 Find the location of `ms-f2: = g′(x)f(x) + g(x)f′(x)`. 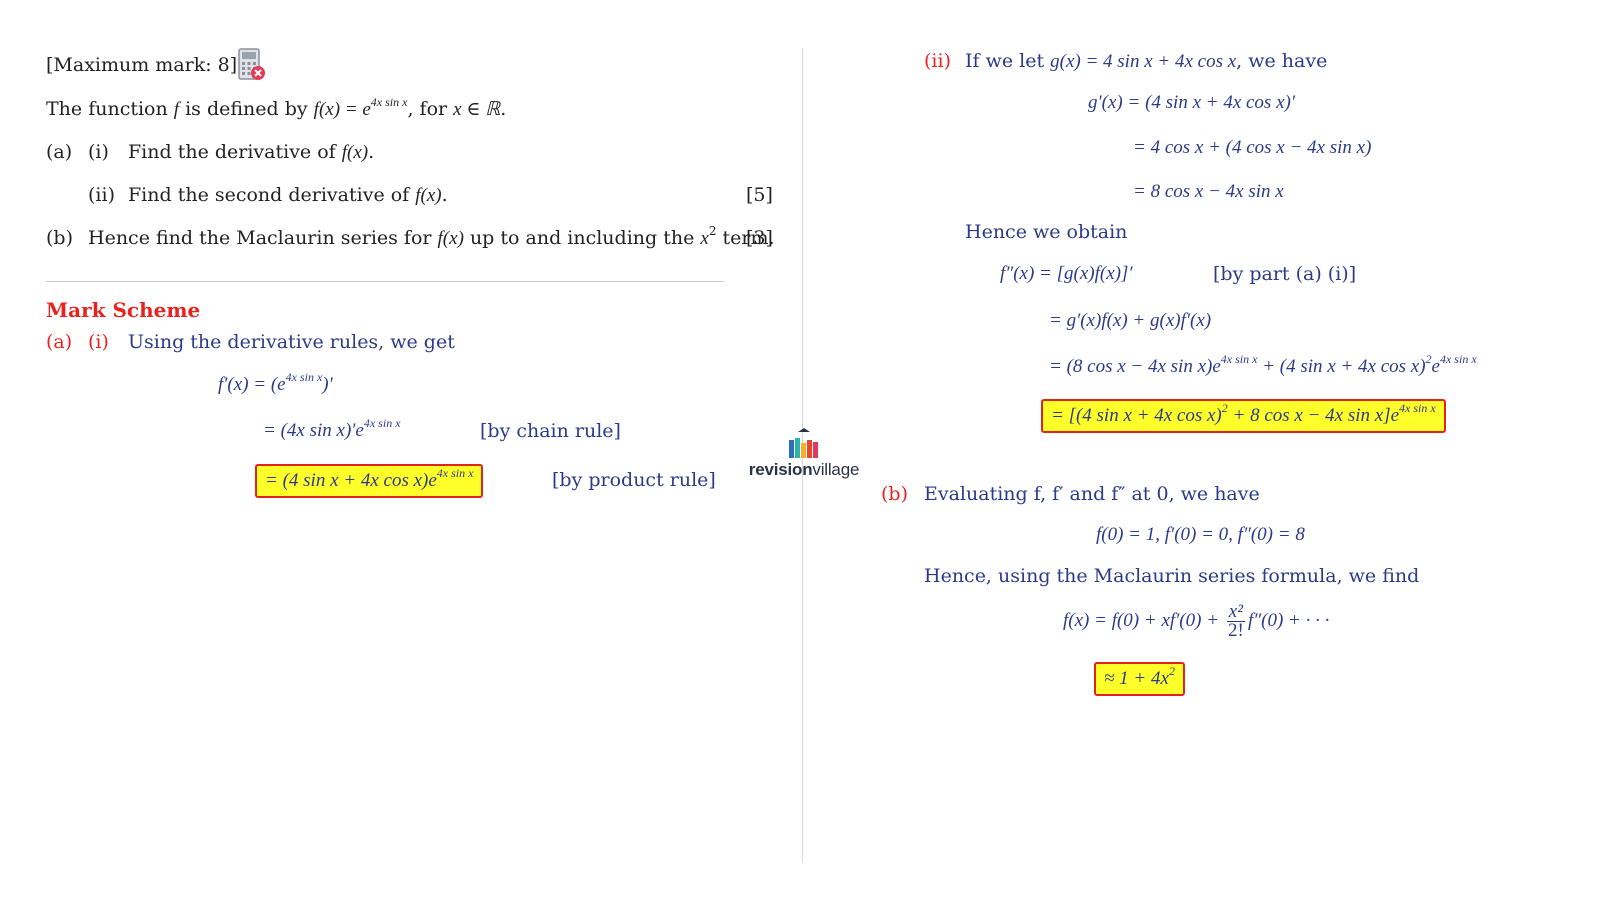

ms-f2: = g′(x)f(x) + g(x)f′(x) is located at coordinates (1130, 320).